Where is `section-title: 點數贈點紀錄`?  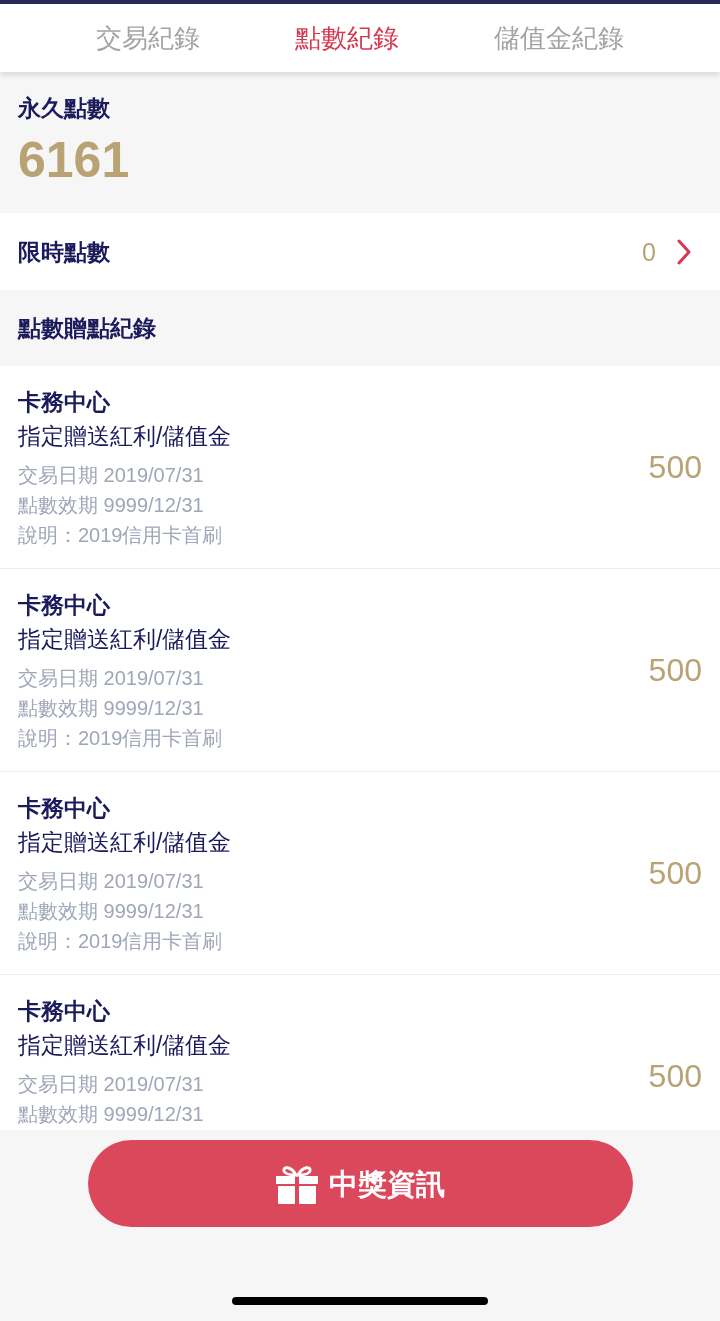 section-title: 點數贈點紀錄 is located at coordinates (86, 328).